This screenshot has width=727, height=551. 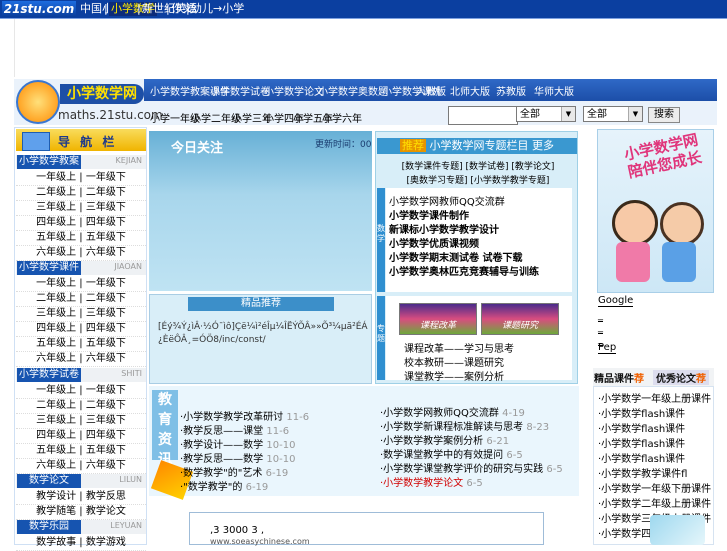 What do you see at coordinates (444, 228) in the screenshot?
I see `topic-item: 新课标小学数学教学设计` at bounding box center [444, 228].